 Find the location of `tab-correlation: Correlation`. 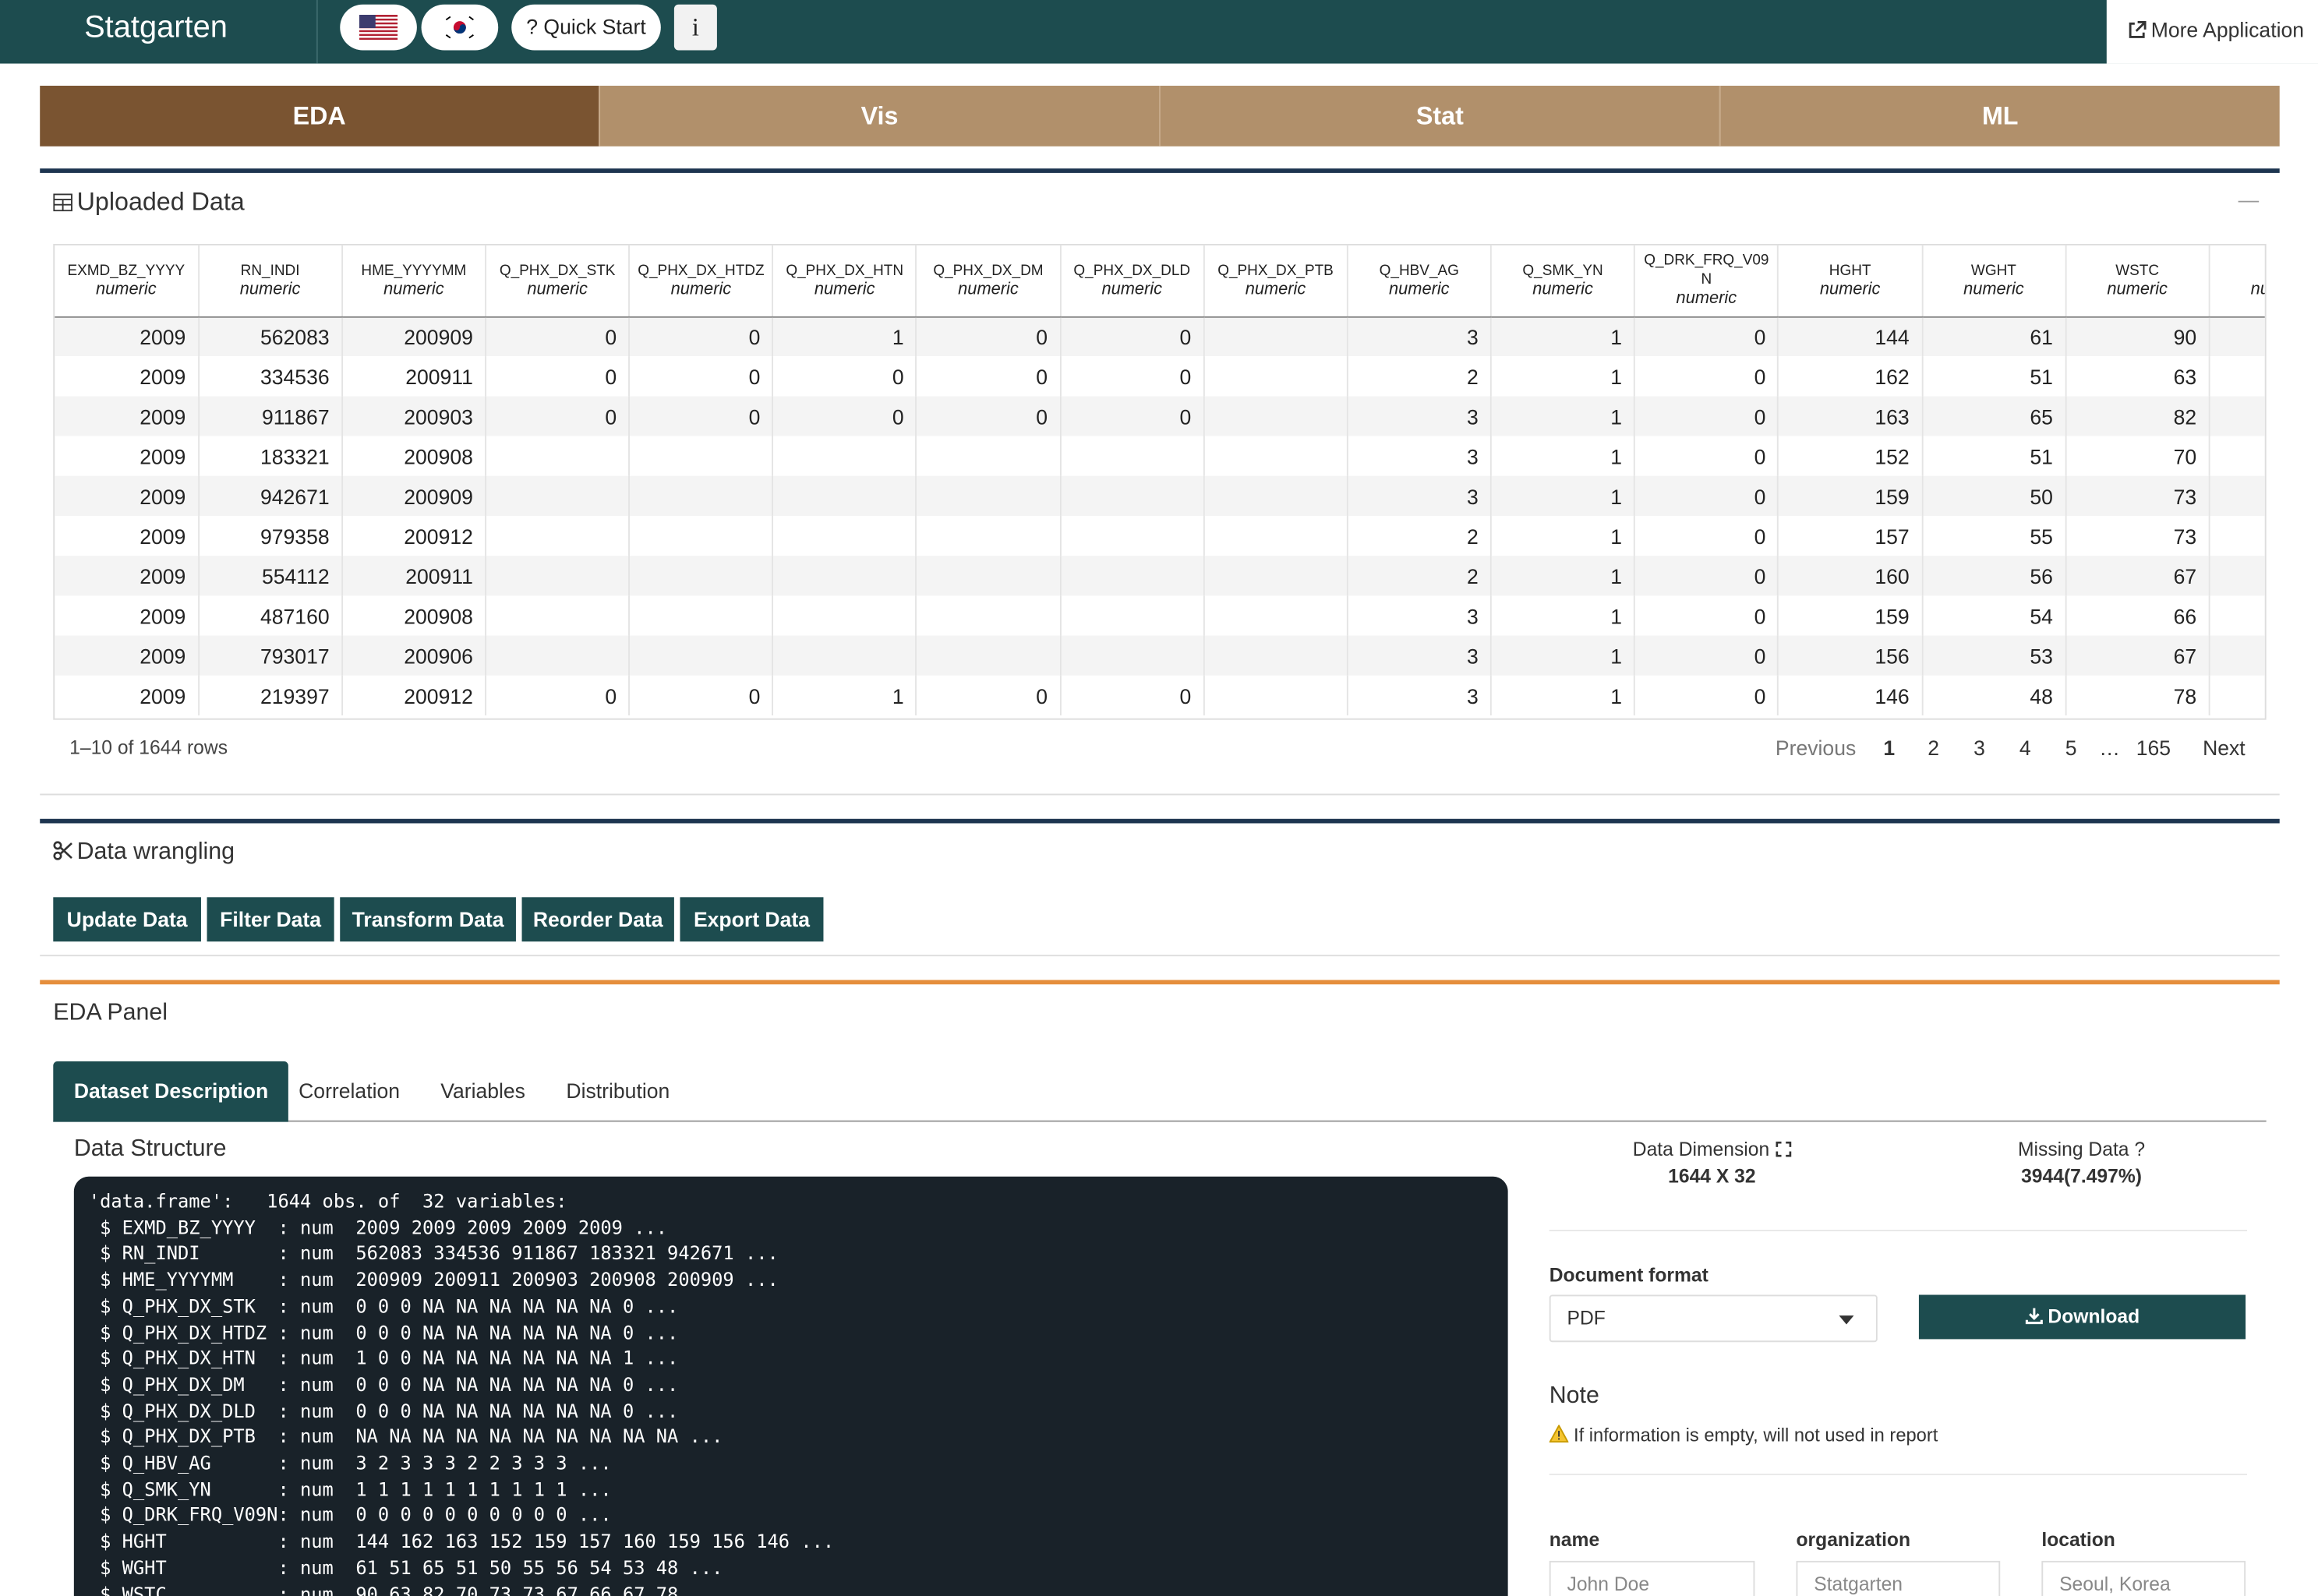

tab-correlation: Correlation is located at coordinates (349, 1091).